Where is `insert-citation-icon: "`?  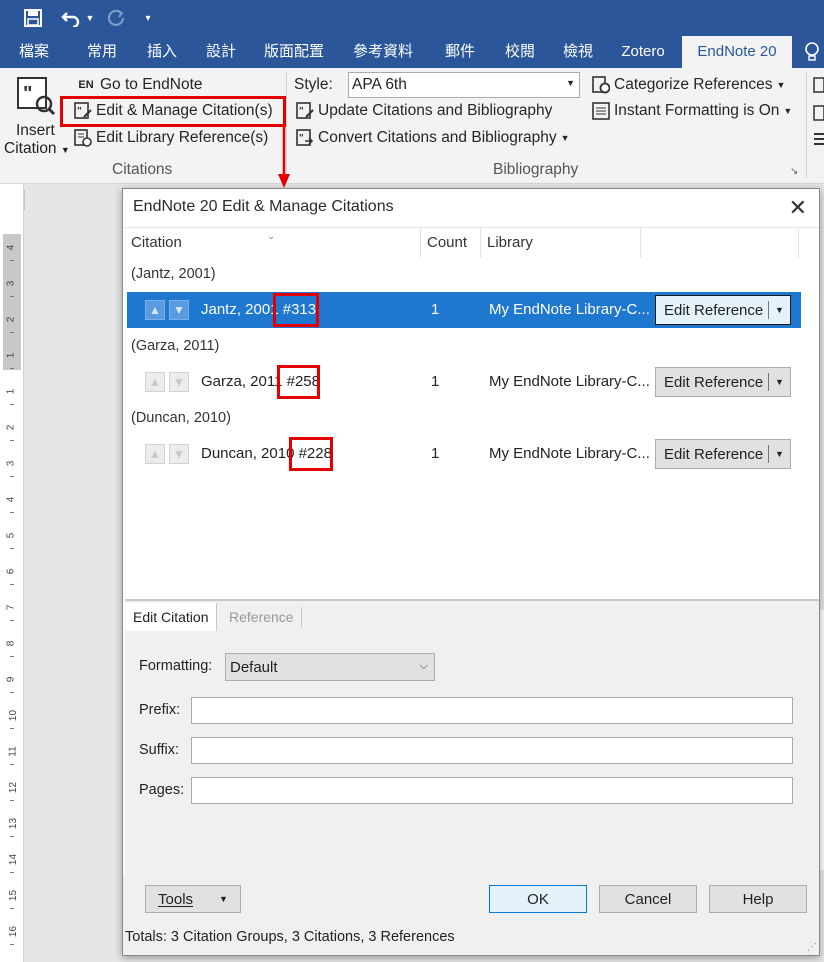
insert-citation-icon: " is located at coordinates (36, 96).